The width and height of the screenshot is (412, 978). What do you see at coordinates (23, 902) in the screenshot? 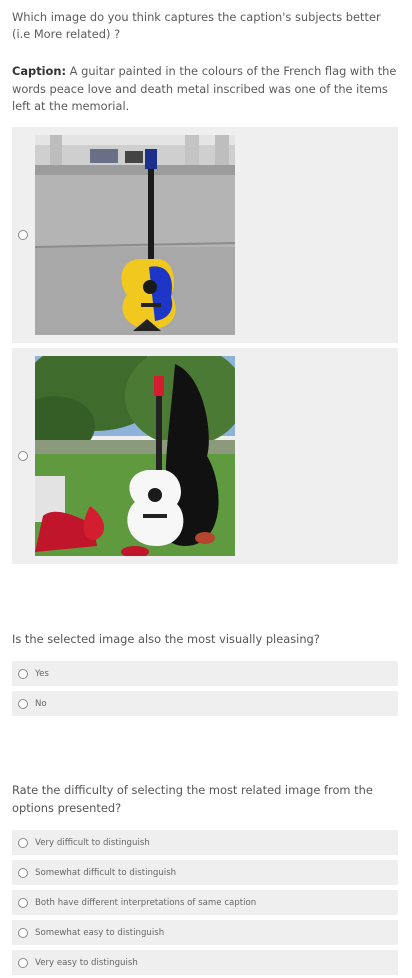
I see `radio-different-interpretations` at bounding box center [23, 902].